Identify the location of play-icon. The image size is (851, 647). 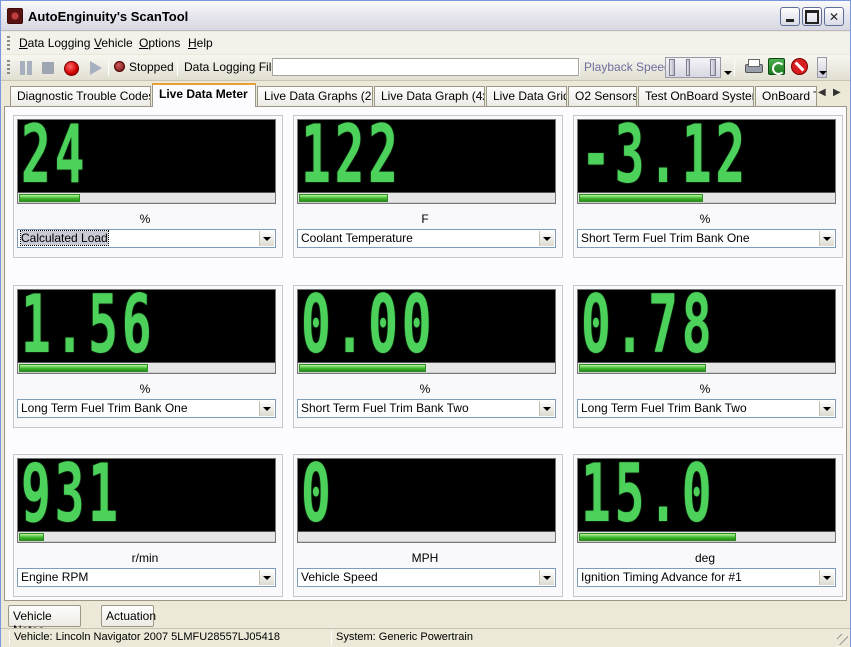
(95, 68).